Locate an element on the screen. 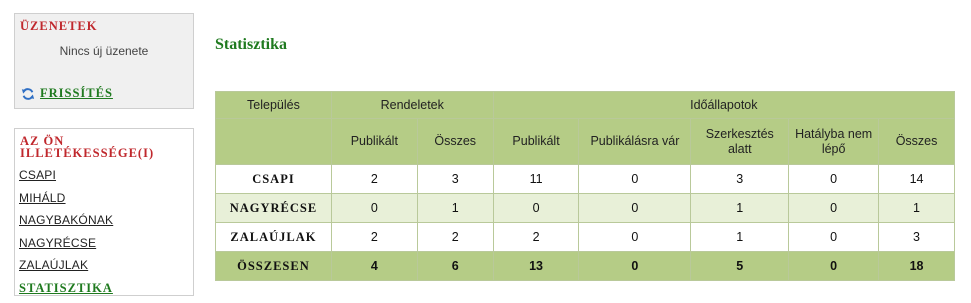  row-place: CSAPI is located at coordinates (273, 179).